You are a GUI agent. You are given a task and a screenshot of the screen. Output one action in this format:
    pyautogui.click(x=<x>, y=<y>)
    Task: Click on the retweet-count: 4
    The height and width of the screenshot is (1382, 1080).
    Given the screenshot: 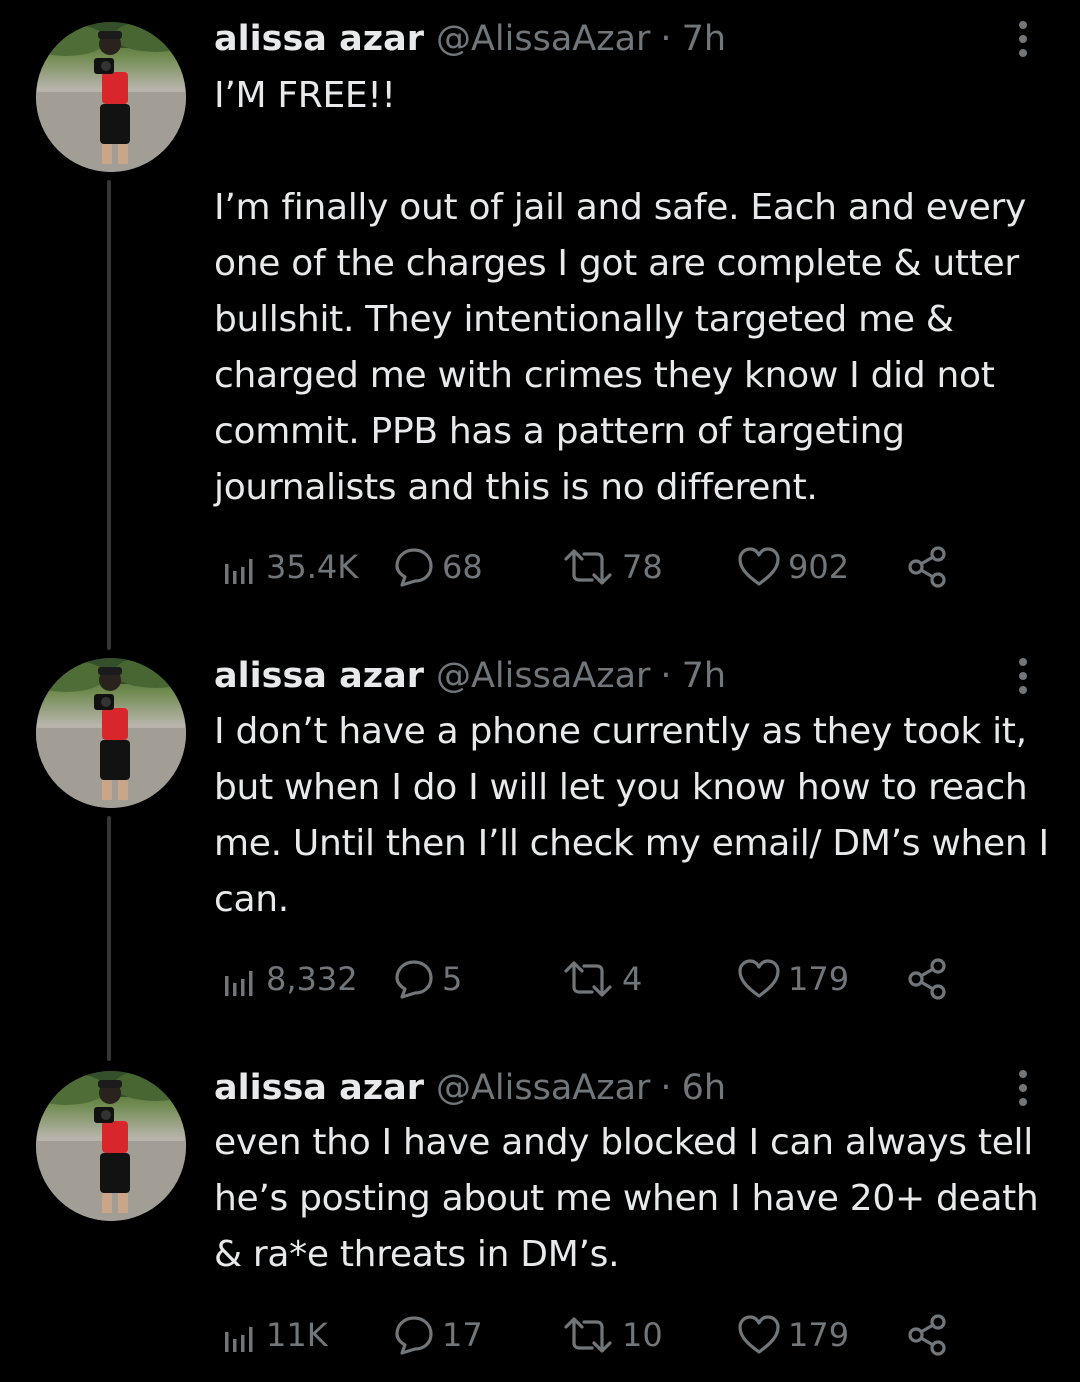 What is the action you would take?
    pyautogui.click(x=632, y=979)
    